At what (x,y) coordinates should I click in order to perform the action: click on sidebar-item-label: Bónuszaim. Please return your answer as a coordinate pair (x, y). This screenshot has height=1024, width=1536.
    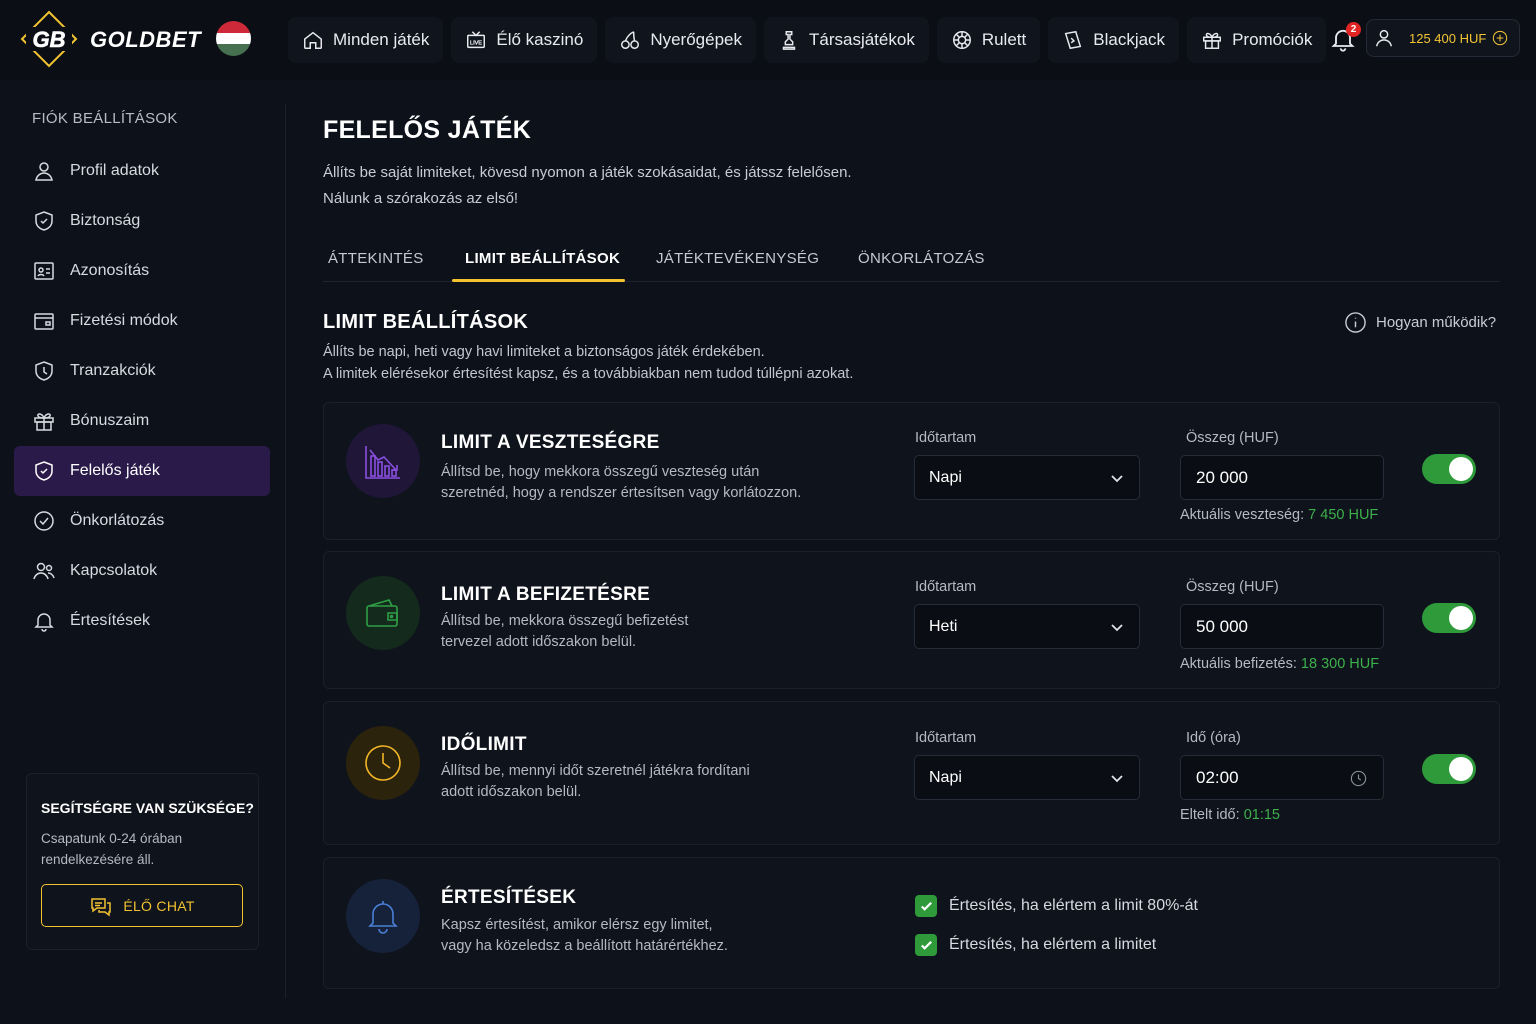
    Looking at the image, I should click on (110, 420).